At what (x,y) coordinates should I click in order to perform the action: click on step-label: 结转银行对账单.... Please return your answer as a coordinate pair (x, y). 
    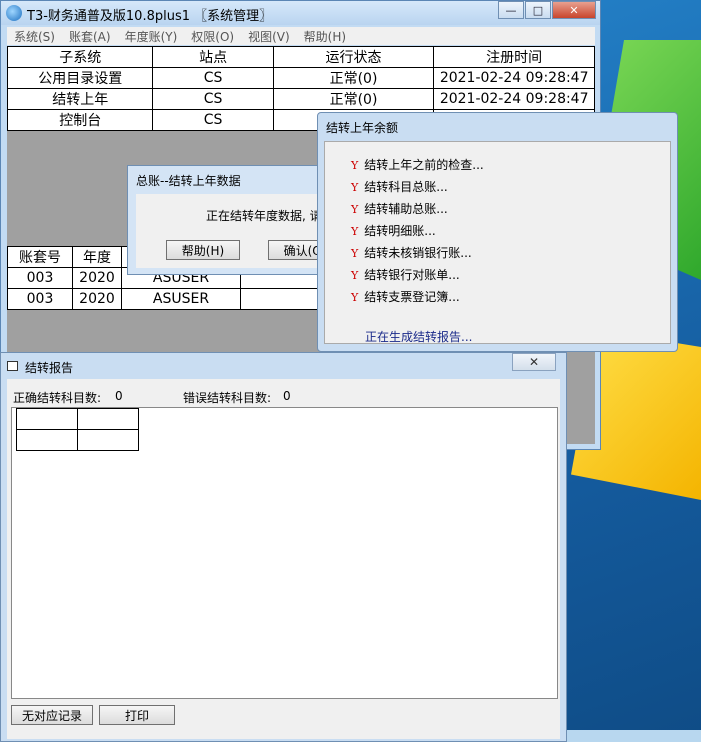
    Looking at the image, I should click on (412, 275).